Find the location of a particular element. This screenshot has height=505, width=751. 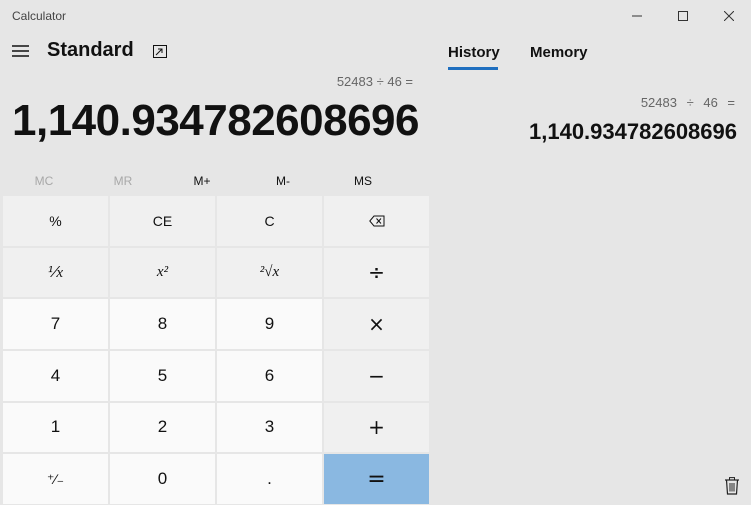

memory-row: MC MR M+ M- MS is located at coordinates (216, 181).